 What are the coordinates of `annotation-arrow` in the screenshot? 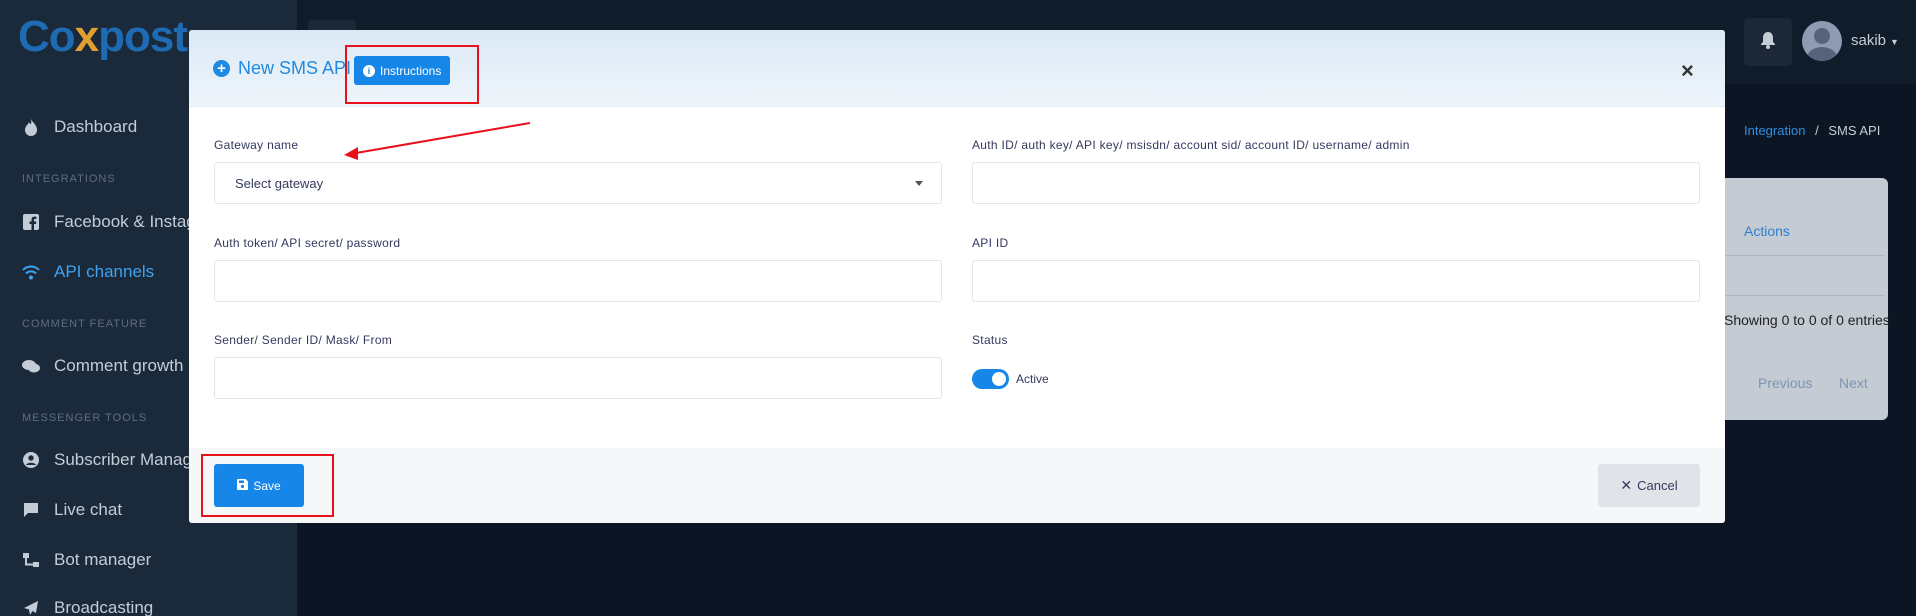 It's located at (437, 141).